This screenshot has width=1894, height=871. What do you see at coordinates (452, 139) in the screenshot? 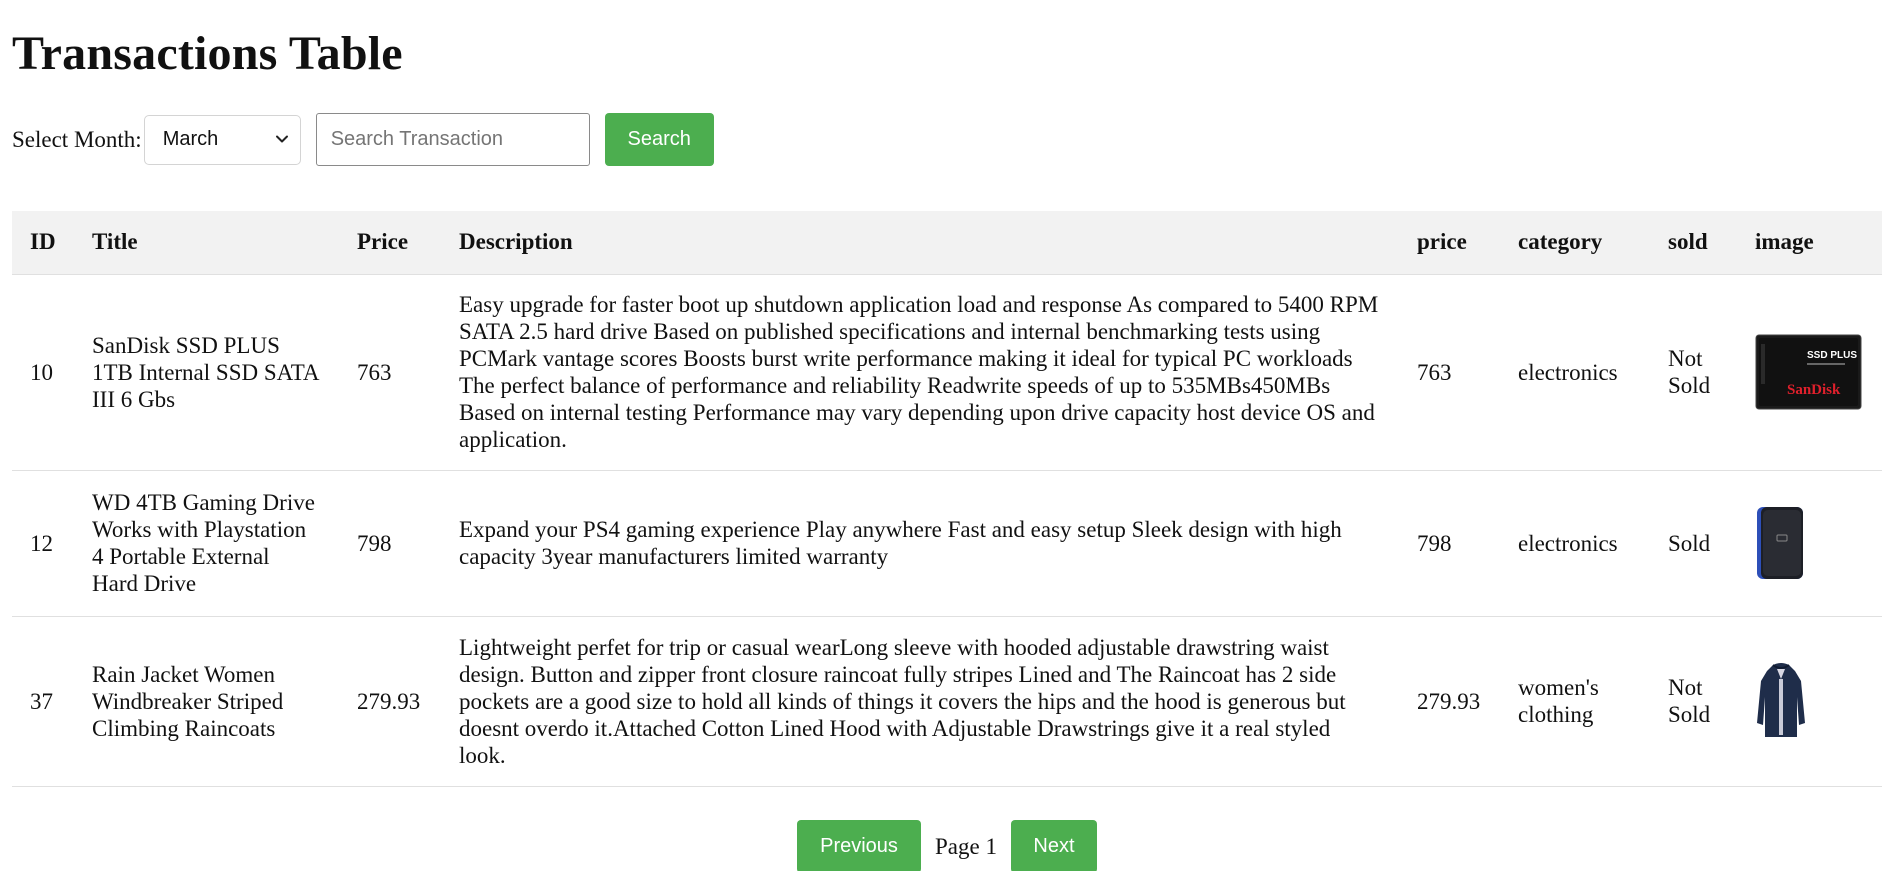
I see `search-input` at bounding box center [452, 139].